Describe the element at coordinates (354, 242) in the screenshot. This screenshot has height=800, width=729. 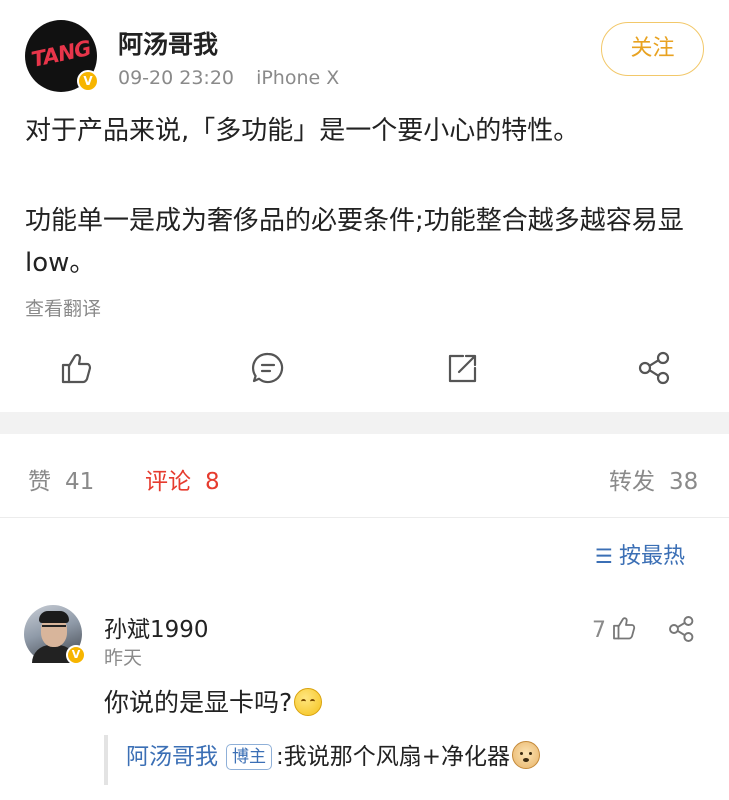
I see `post-text-paragraph-2: 功能单一是成为奢侈品的必要条件;功能整合越多越容易显 low。` at that location.